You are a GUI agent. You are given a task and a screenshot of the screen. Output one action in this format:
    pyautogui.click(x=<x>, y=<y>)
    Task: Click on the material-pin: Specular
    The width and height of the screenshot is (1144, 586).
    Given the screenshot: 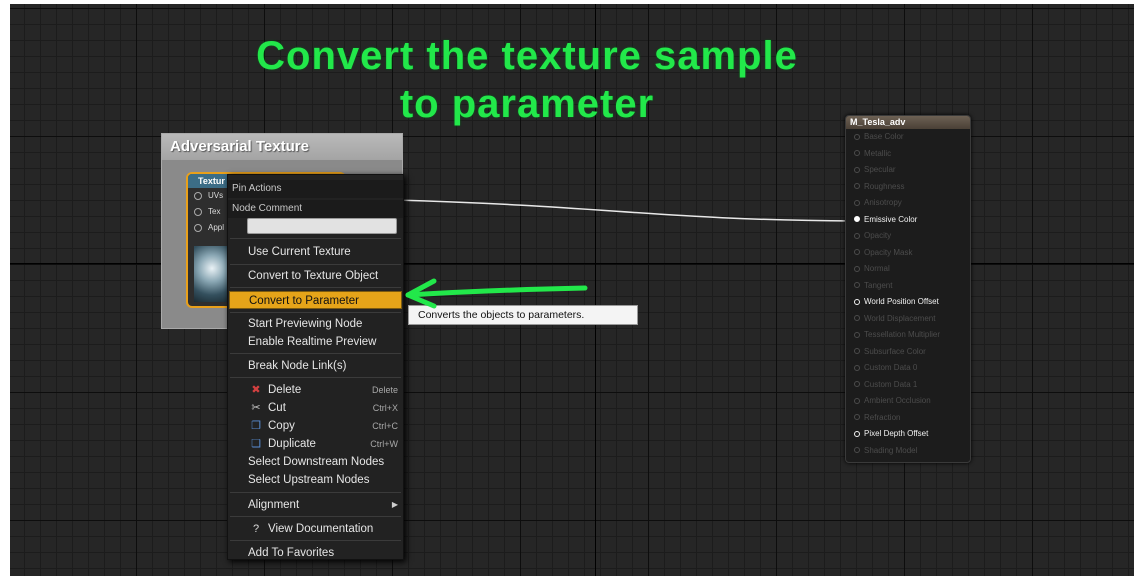 What is the action you would take?
    pyautogui.click(x=908, y=170)
    